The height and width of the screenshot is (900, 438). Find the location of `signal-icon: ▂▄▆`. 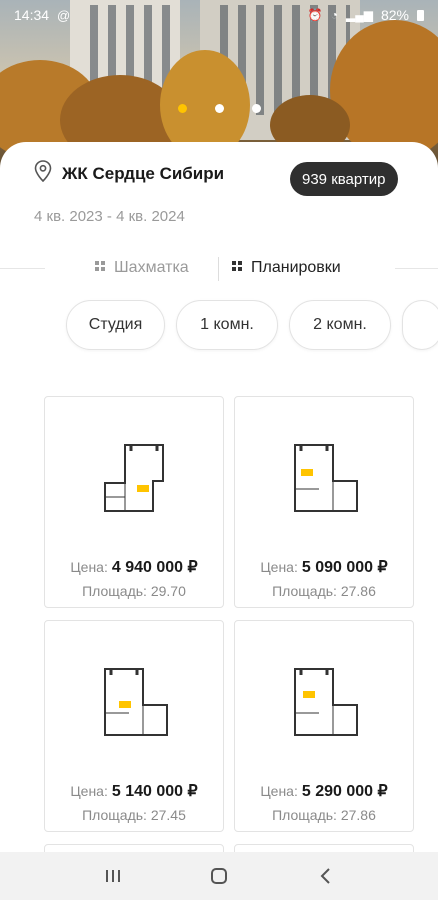

signal-icon: ▂▄▆ is located at coordinates (359, 15).